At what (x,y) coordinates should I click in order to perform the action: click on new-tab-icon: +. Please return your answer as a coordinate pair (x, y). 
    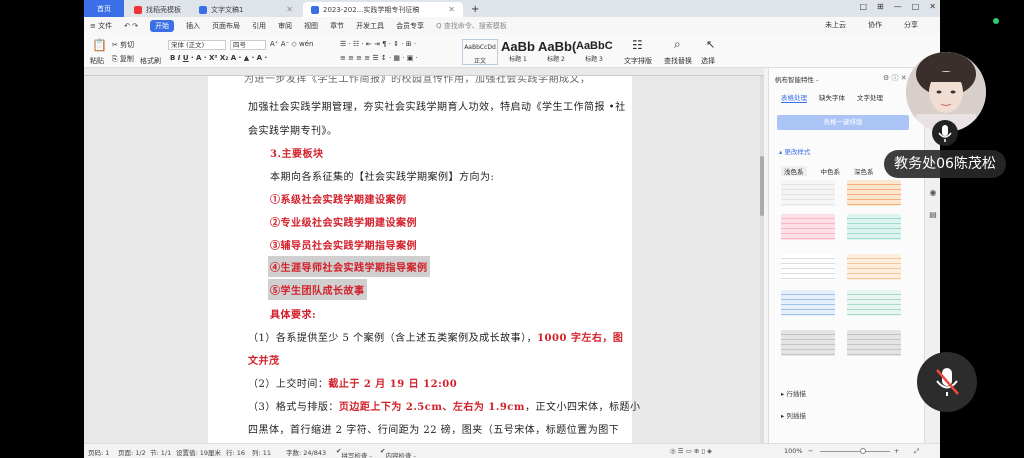
    Looking at the image, I should click on (475, 9).